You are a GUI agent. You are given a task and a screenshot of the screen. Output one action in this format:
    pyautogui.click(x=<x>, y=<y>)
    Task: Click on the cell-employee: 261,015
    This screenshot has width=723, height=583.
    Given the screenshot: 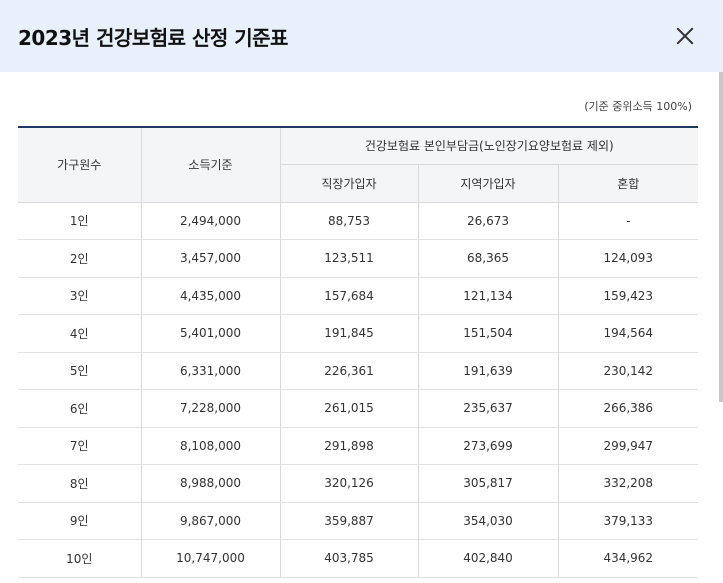 What is the action you would take?
    pyautogui.click(x=349, y=408)
    